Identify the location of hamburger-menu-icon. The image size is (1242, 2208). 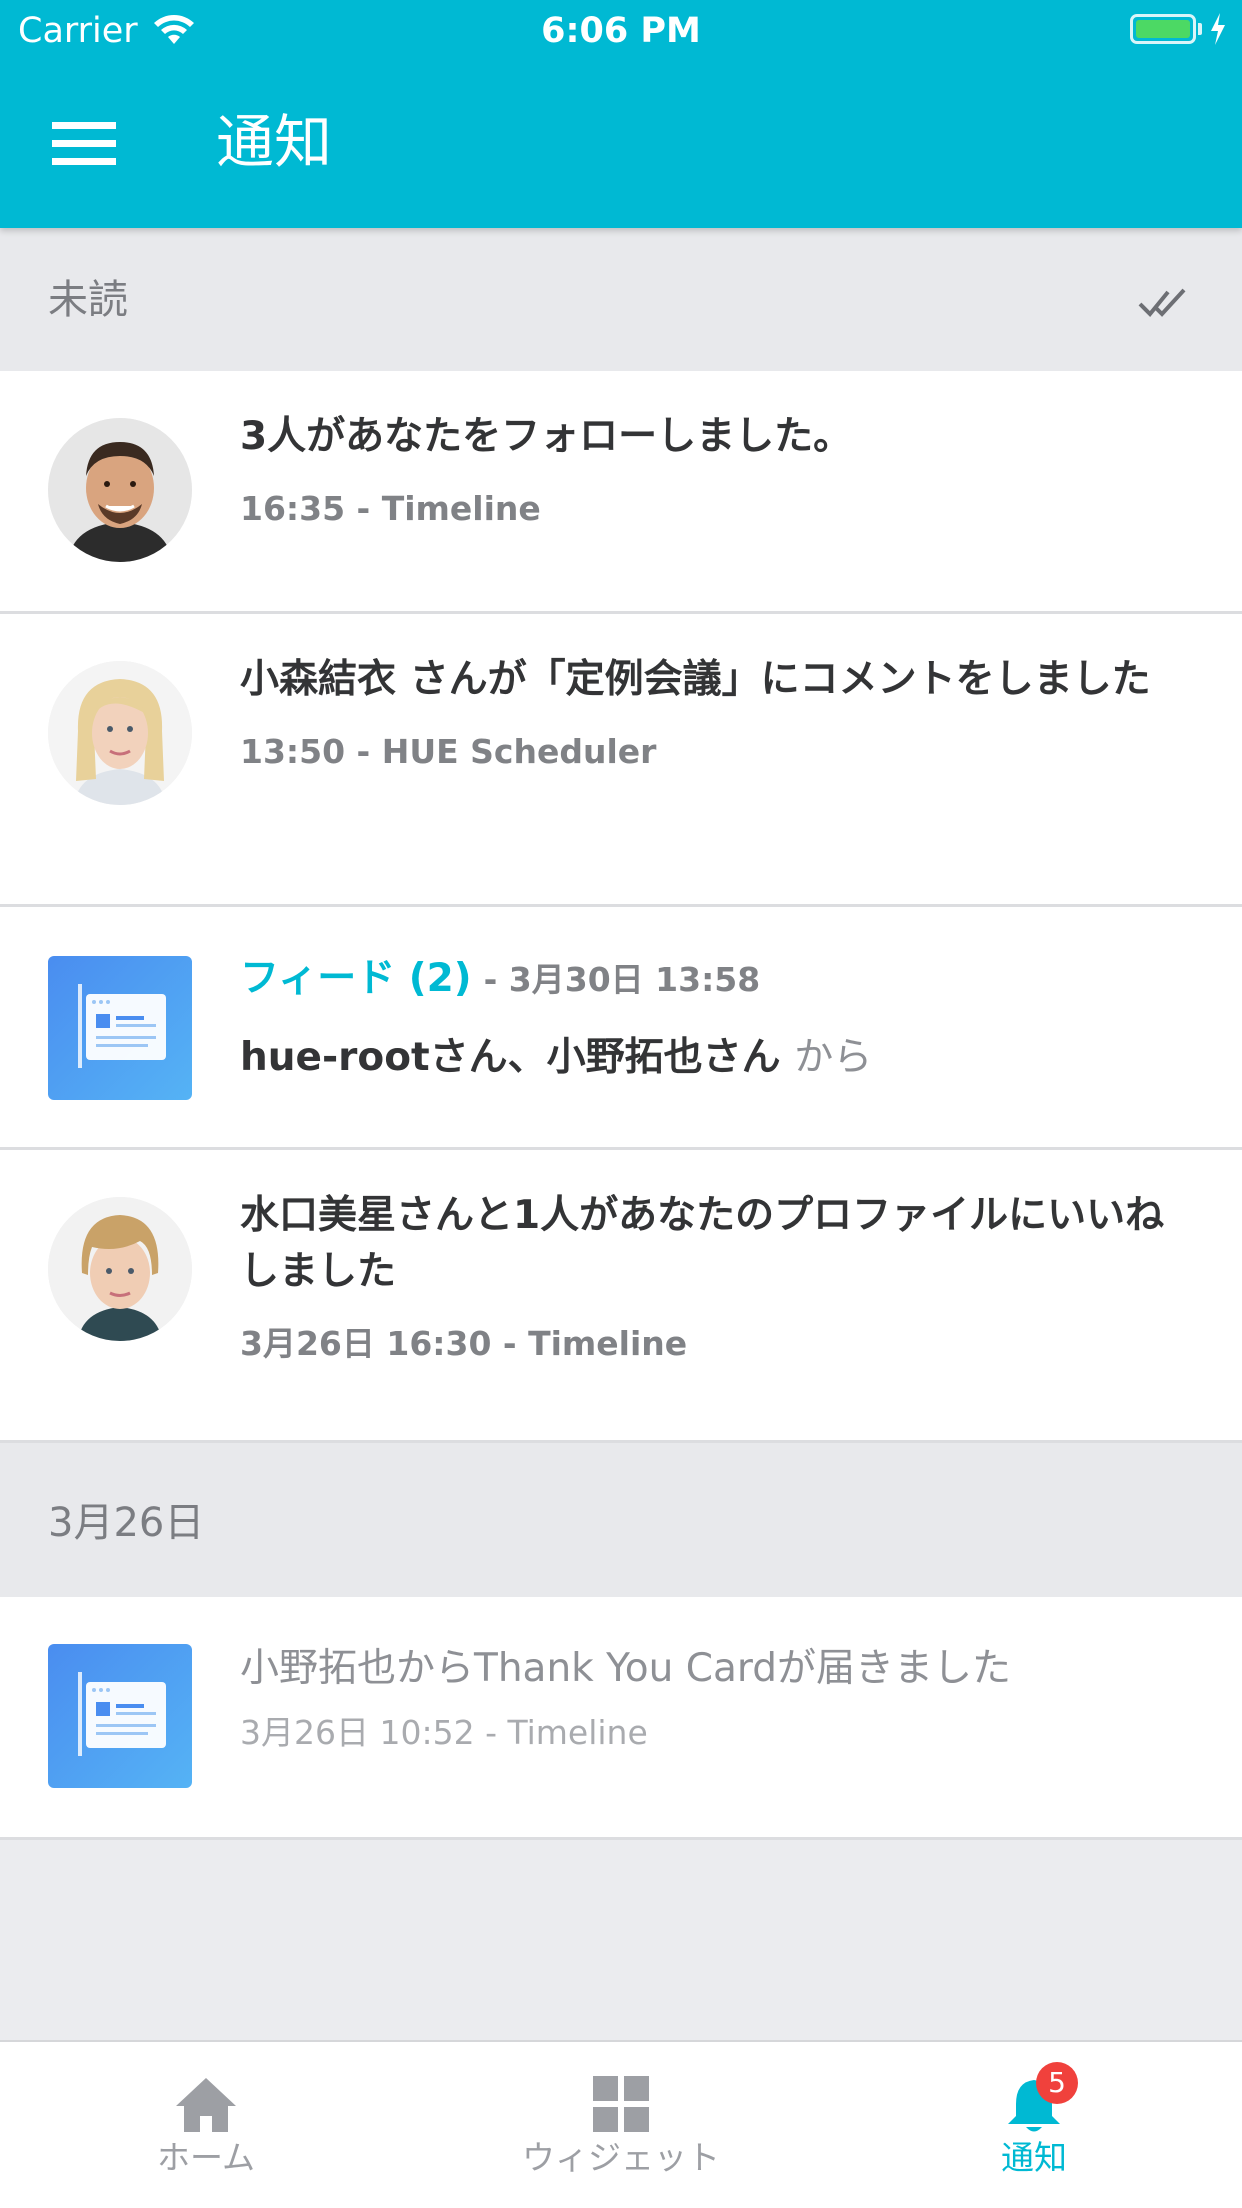
(84, 143).